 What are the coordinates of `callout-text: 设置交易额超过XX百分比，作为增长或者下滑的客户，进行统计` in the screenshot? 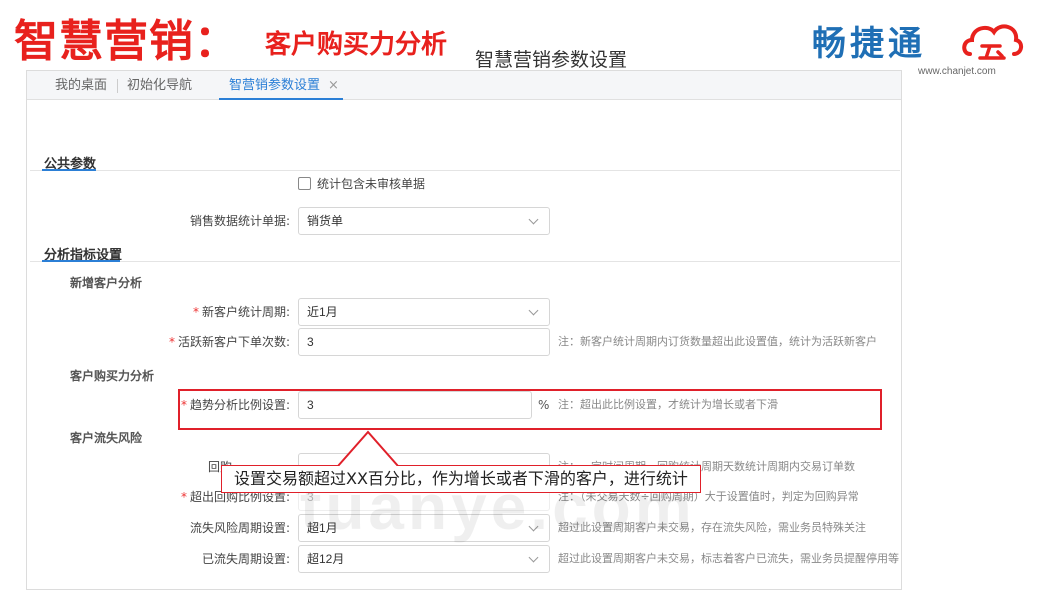 It's located at (461, 479).